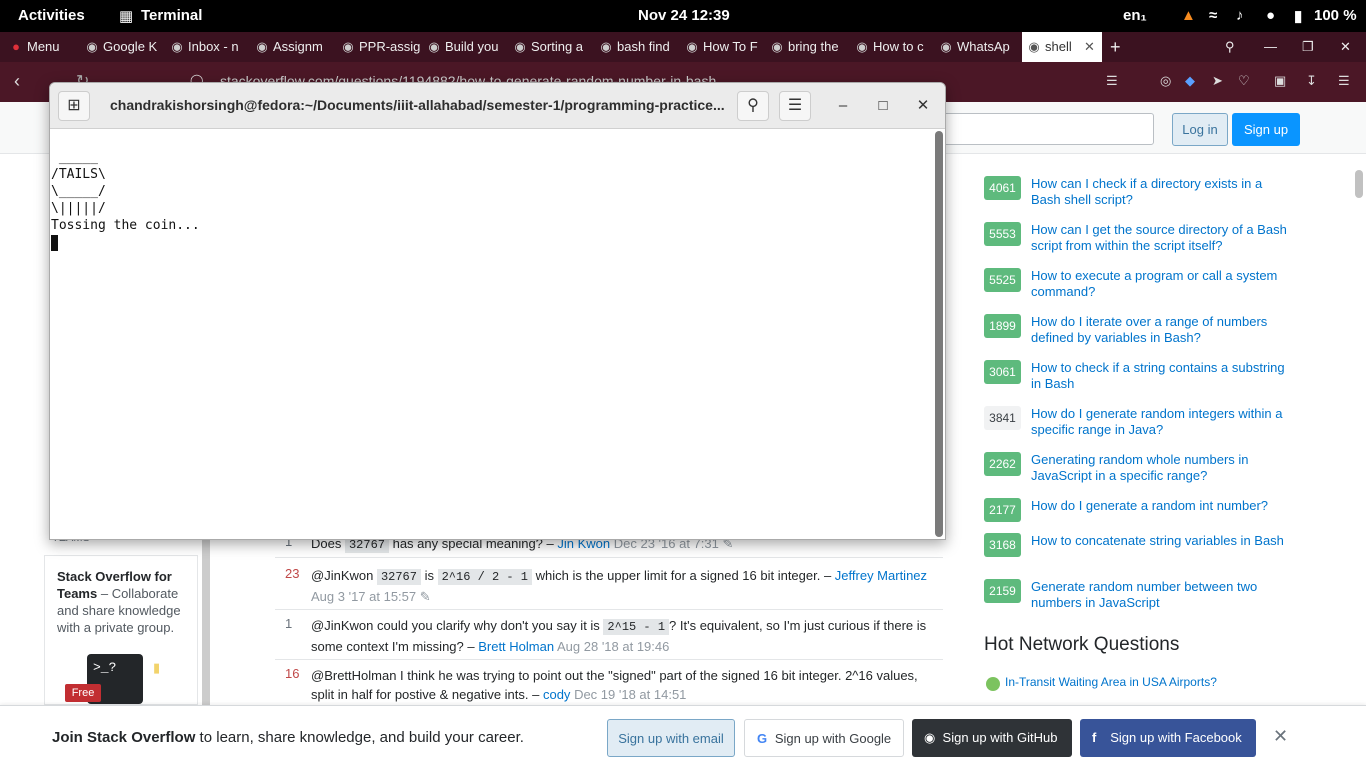 This screenshot has height=768, width=1366. I want to click on tab-bring-the: ◉ bring the, so click(809, 47).